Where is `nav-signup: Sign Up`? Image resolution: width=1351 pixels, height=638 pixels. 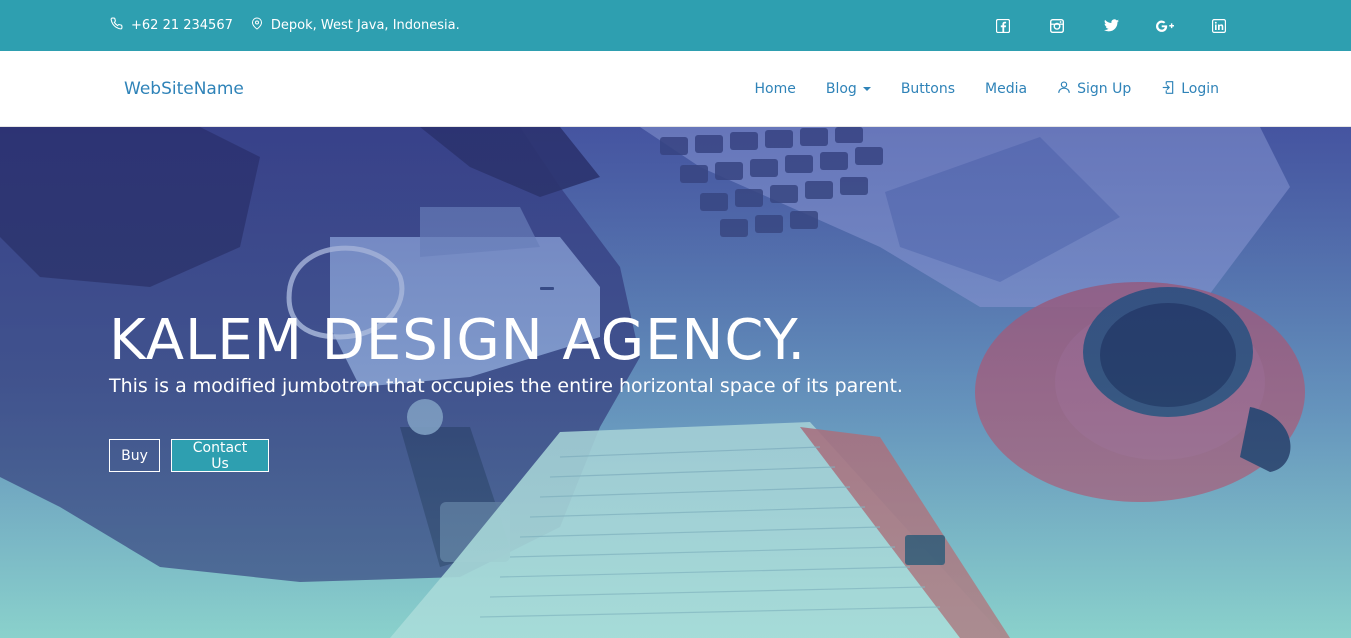 nav-signup: Sign Up is located at coordinates (1094, 89).